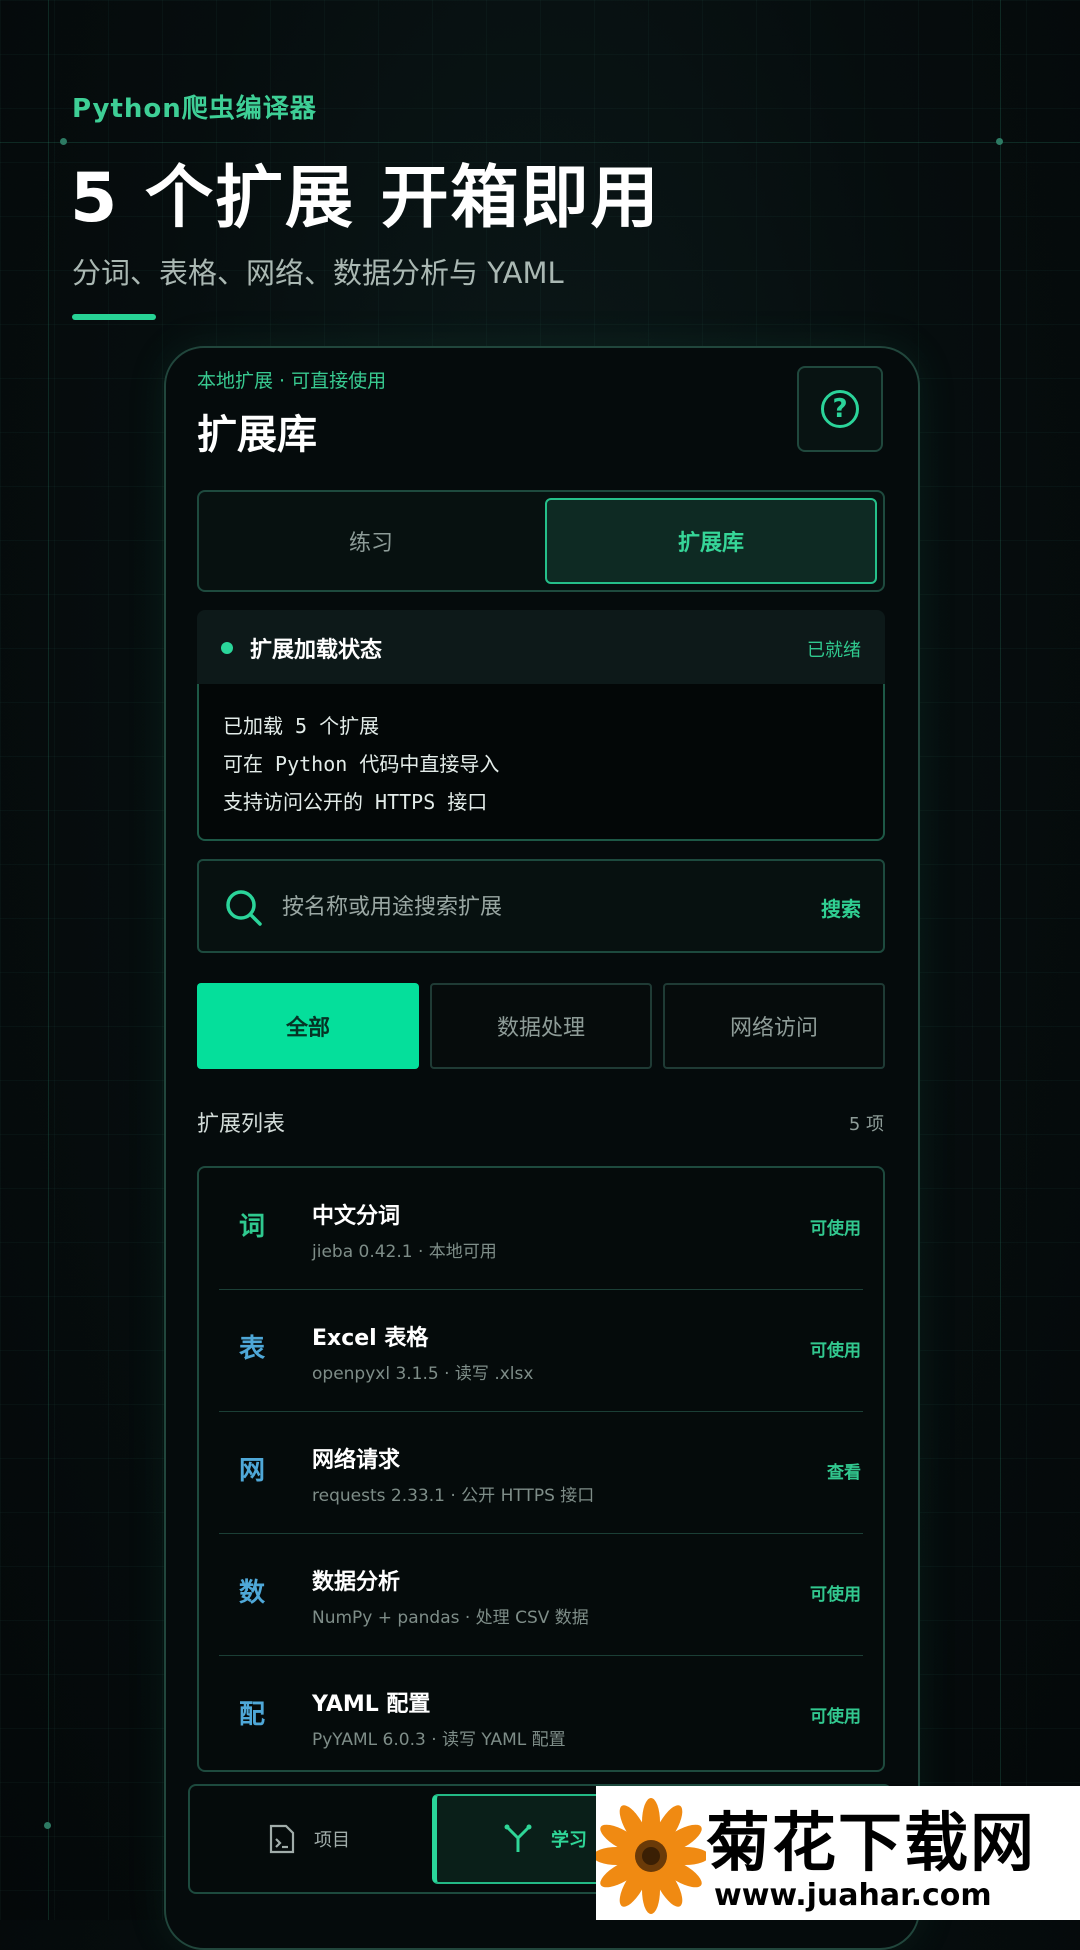 This screenshot has height=1950, width=1080. What do you see at coordinates (853, 1895) in the screenshot?
I see `watermark-url: www.juahar.com` at bounding box center [853, 1895].